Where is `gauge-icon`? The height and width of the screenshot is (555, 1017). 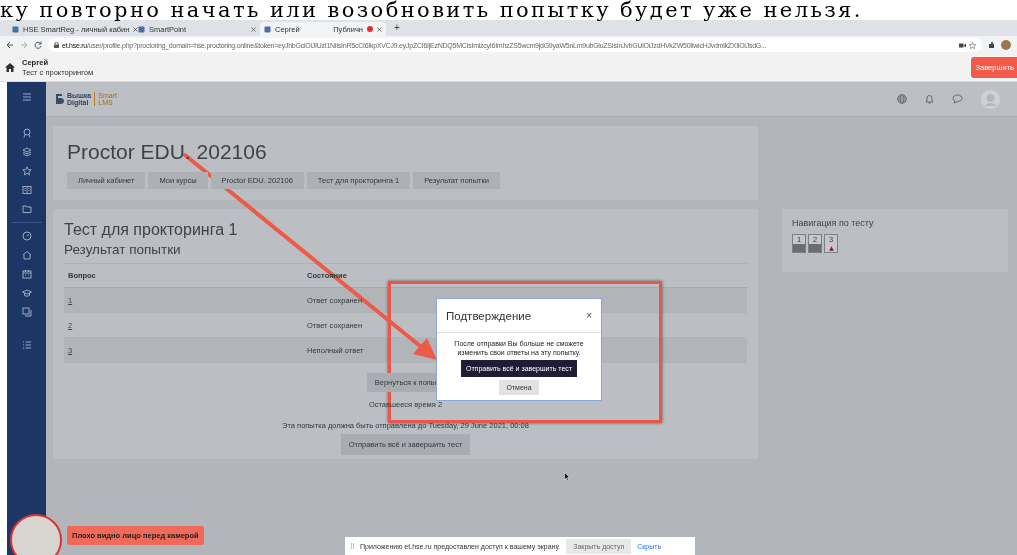 gauge-icon is located at coordinates (26, 236).